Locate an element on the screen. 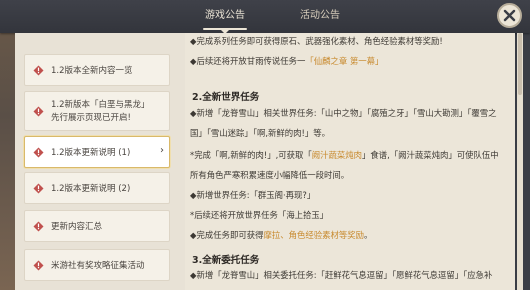 This screenshot has width=530, height=290. tab-game-announcements: 游戏公告 is located at coordinates (225, 16).